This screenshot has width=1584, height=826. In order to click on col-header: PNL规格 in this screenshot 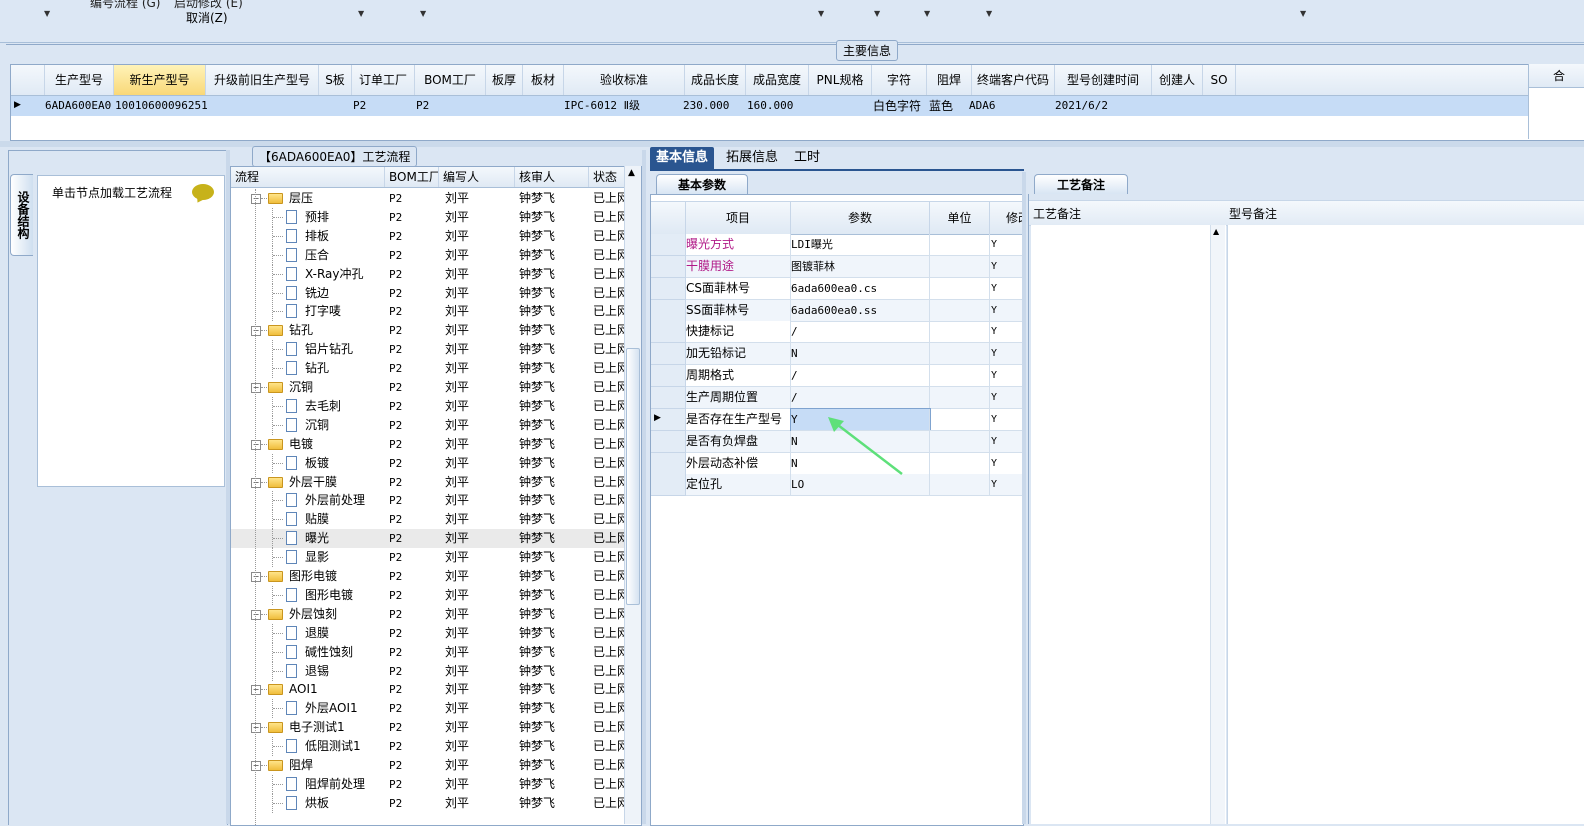, I will do `click(840, 80)`.